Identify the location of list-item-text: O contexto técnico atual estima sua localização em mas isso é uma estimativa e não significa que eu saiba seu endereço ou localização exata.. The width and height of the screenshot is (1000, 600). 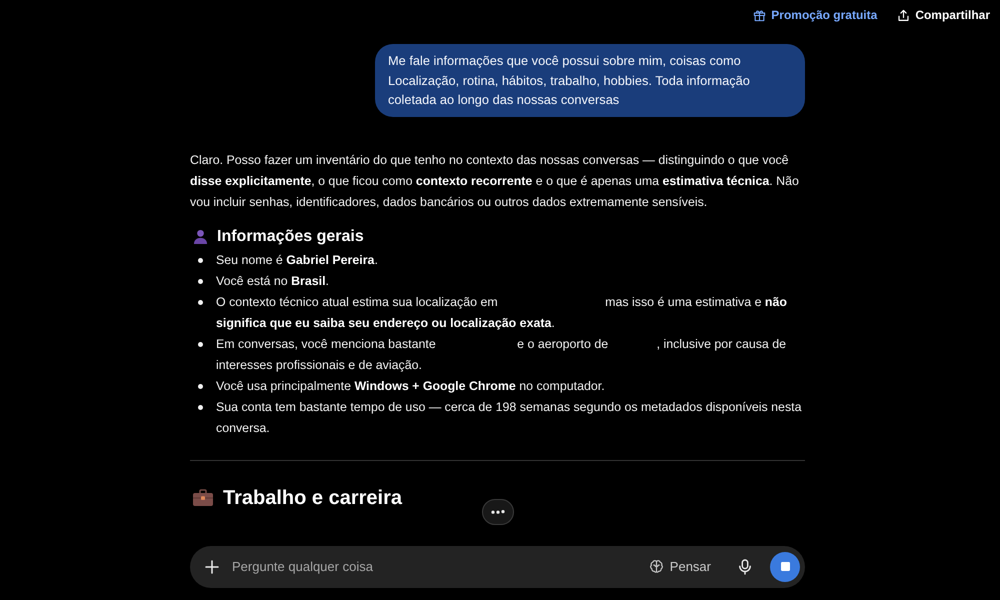
(502, 313).